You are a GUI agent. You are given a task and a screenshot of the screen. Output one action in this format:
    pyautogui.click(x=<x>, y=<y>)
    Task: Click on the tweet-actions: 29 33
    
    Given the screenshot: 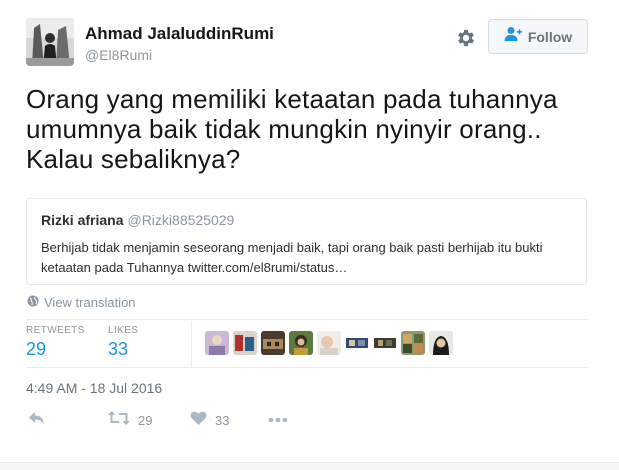 What is the action you would take?
    pyautogui.click(x=306, y=422)
    